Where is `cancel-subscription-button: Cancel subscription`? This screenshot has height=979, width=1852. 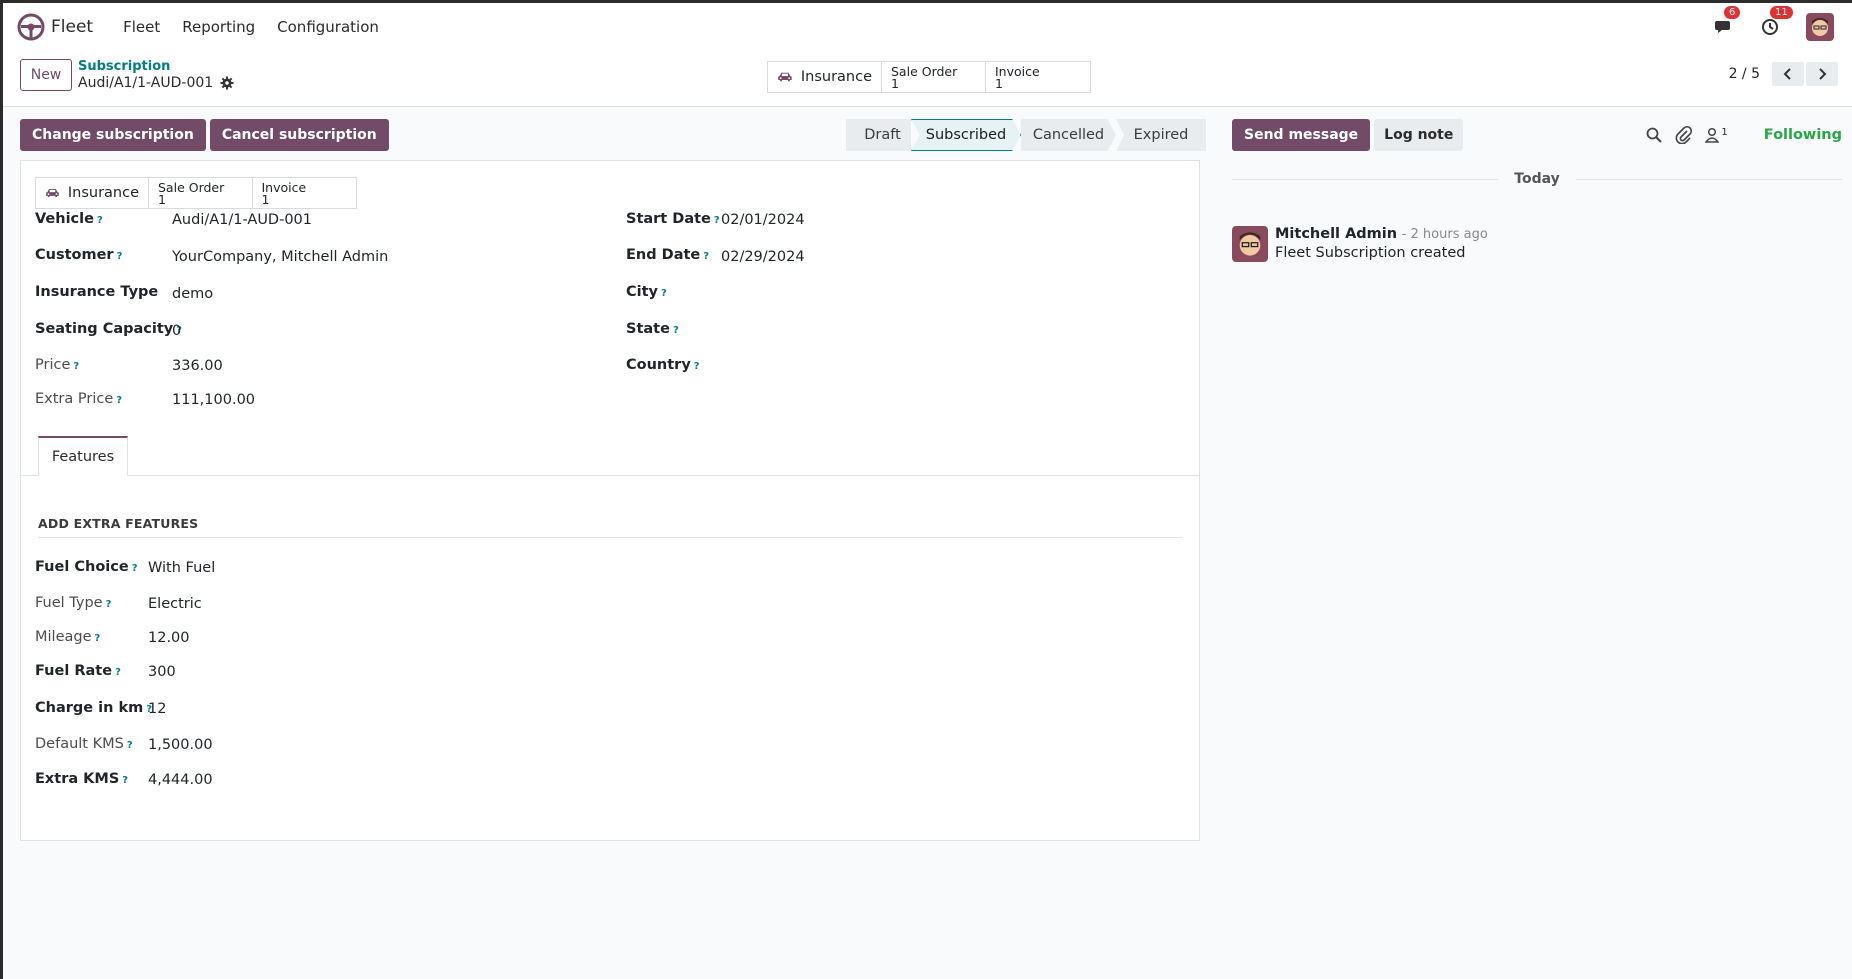 cancel-subscription-button: Cancel subscription is located at coordinates (299, 135).